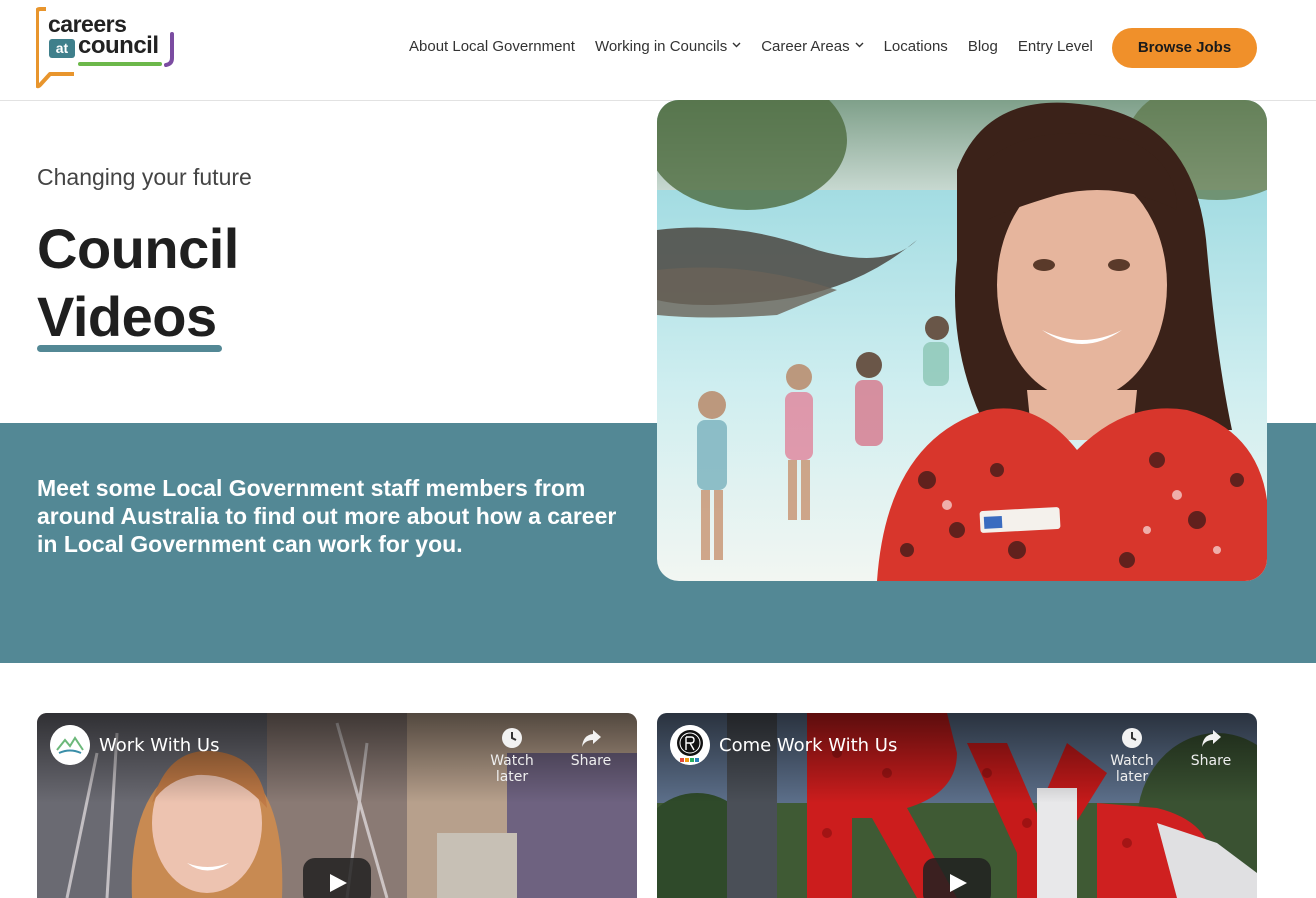 This screenshot has height=898, width=1316. I want to click on nav-item-label: Career Areas, so click(805, 46).